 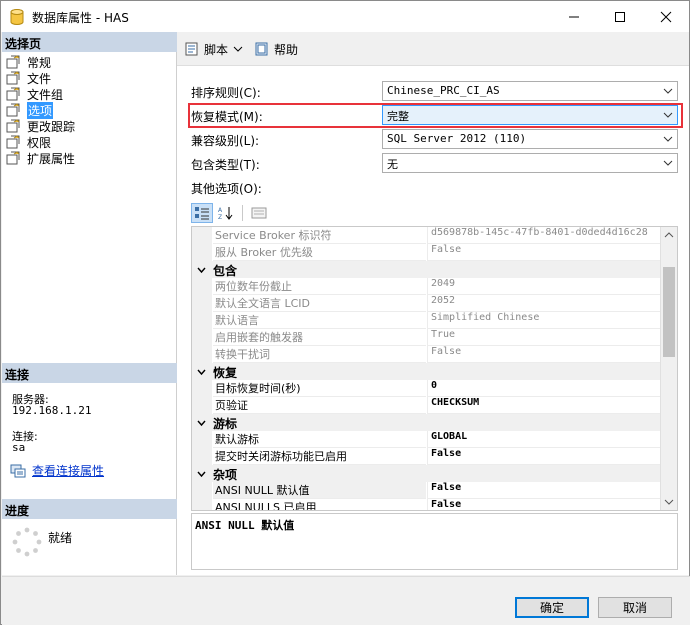 I want to click on property-name: ANSI NULL 默认值, so click(x=319, y=490).